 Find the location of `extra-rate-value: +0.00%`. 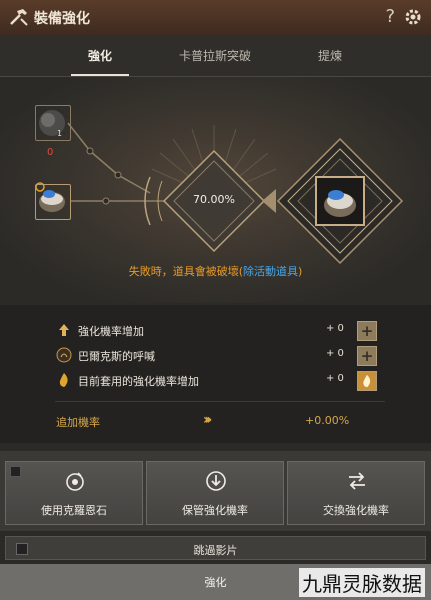

extra-rate-value: +0.00% is located at coordinates (327, 420).